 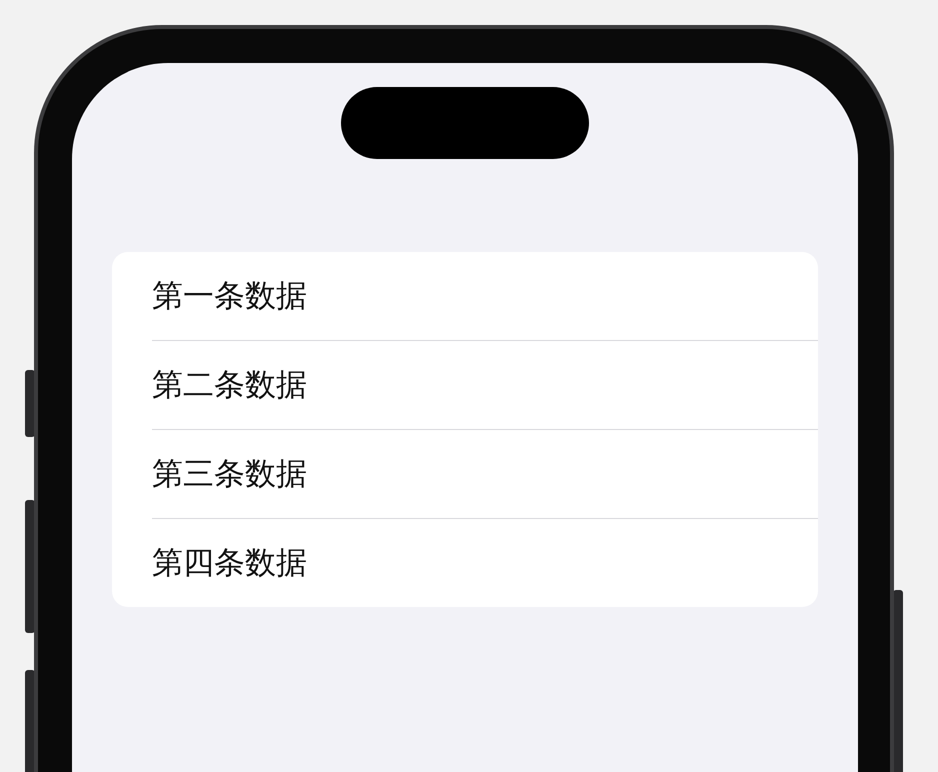 What do you see at coordinates (229, 563) in the screenshot?
I see `list-item: 第四条数据` at bounding box center [229, 563].